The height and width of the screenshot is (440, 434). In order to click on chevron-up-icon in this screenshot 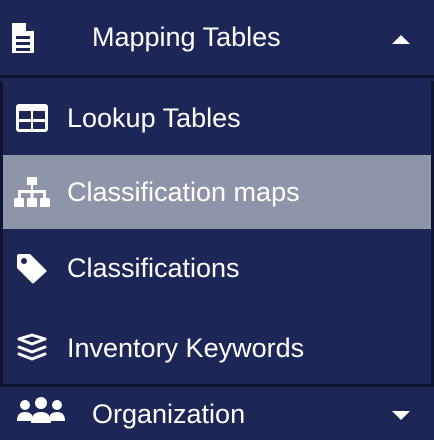, I will do `click(401, 39)`.